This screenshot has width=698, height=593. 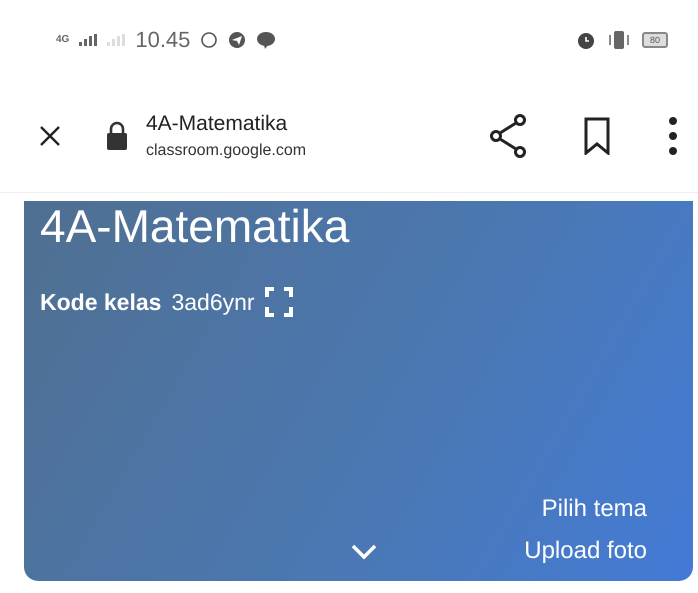 I want to click on network-label: 4G, so click(x=63, y=40).